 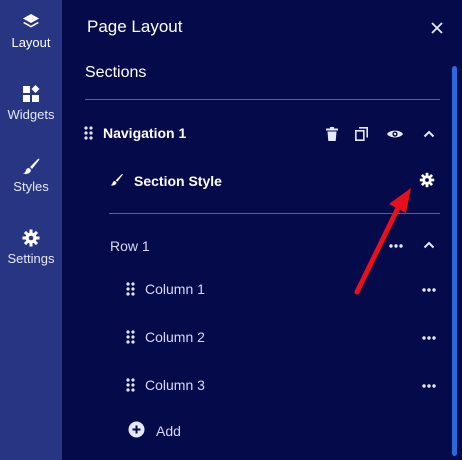 I want to click on row-name: Row 1, so click(x=130, y=246).